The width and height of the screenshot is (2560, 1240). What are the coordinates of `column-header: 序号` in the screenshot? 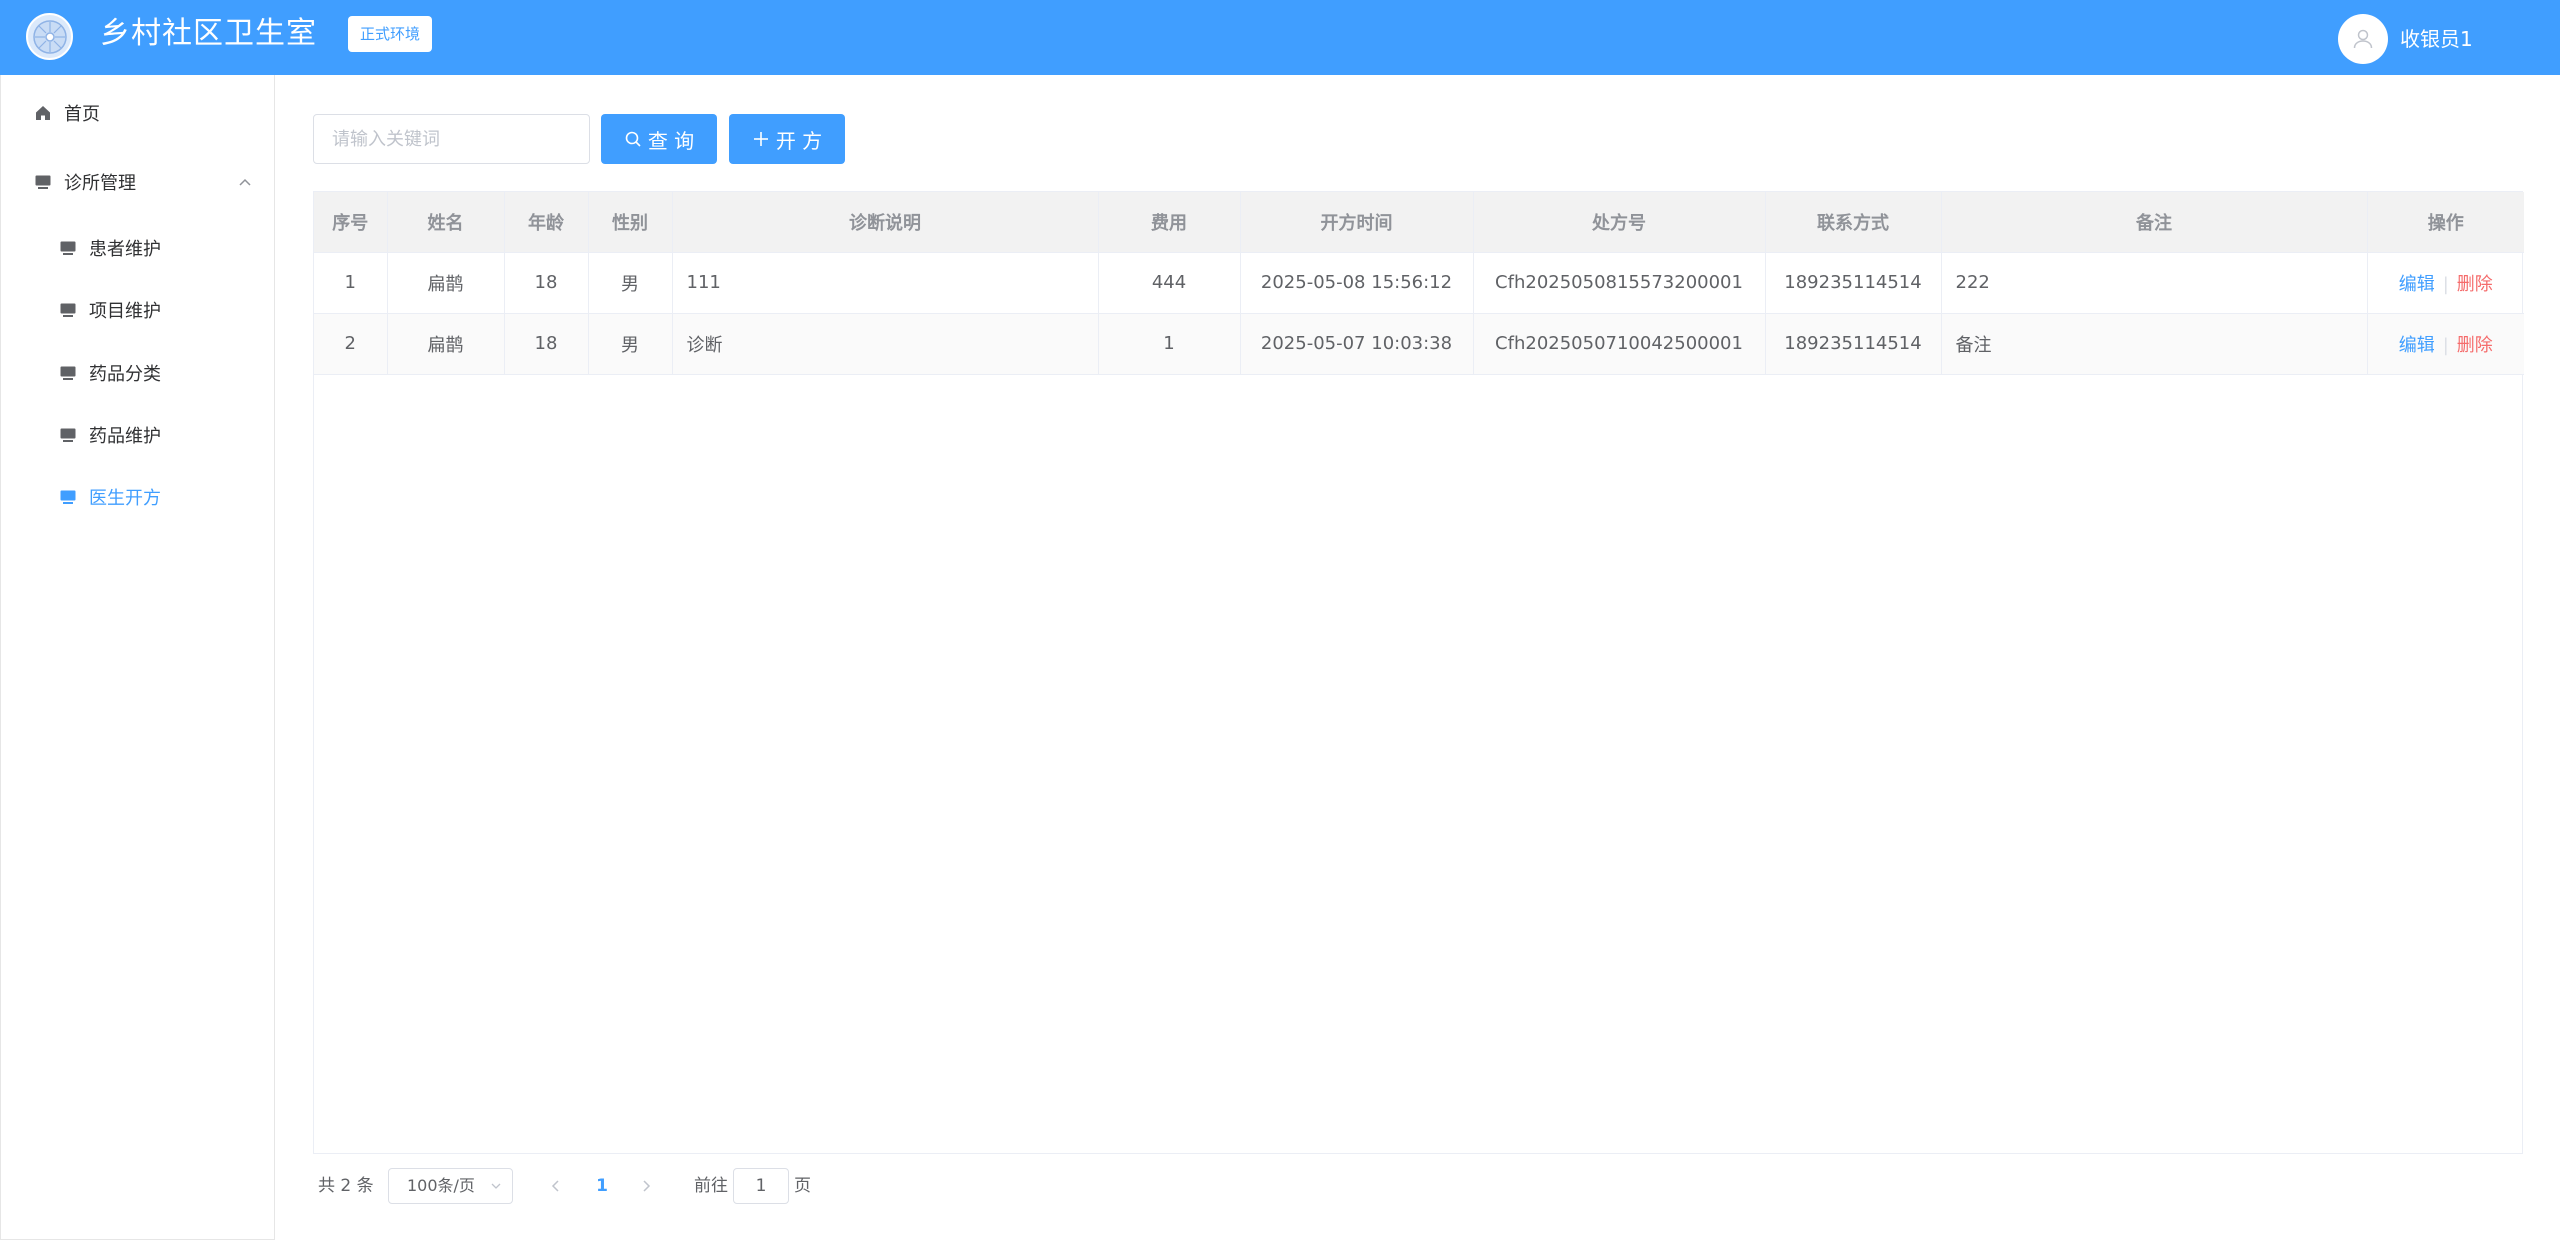 It's located at (351, 222).